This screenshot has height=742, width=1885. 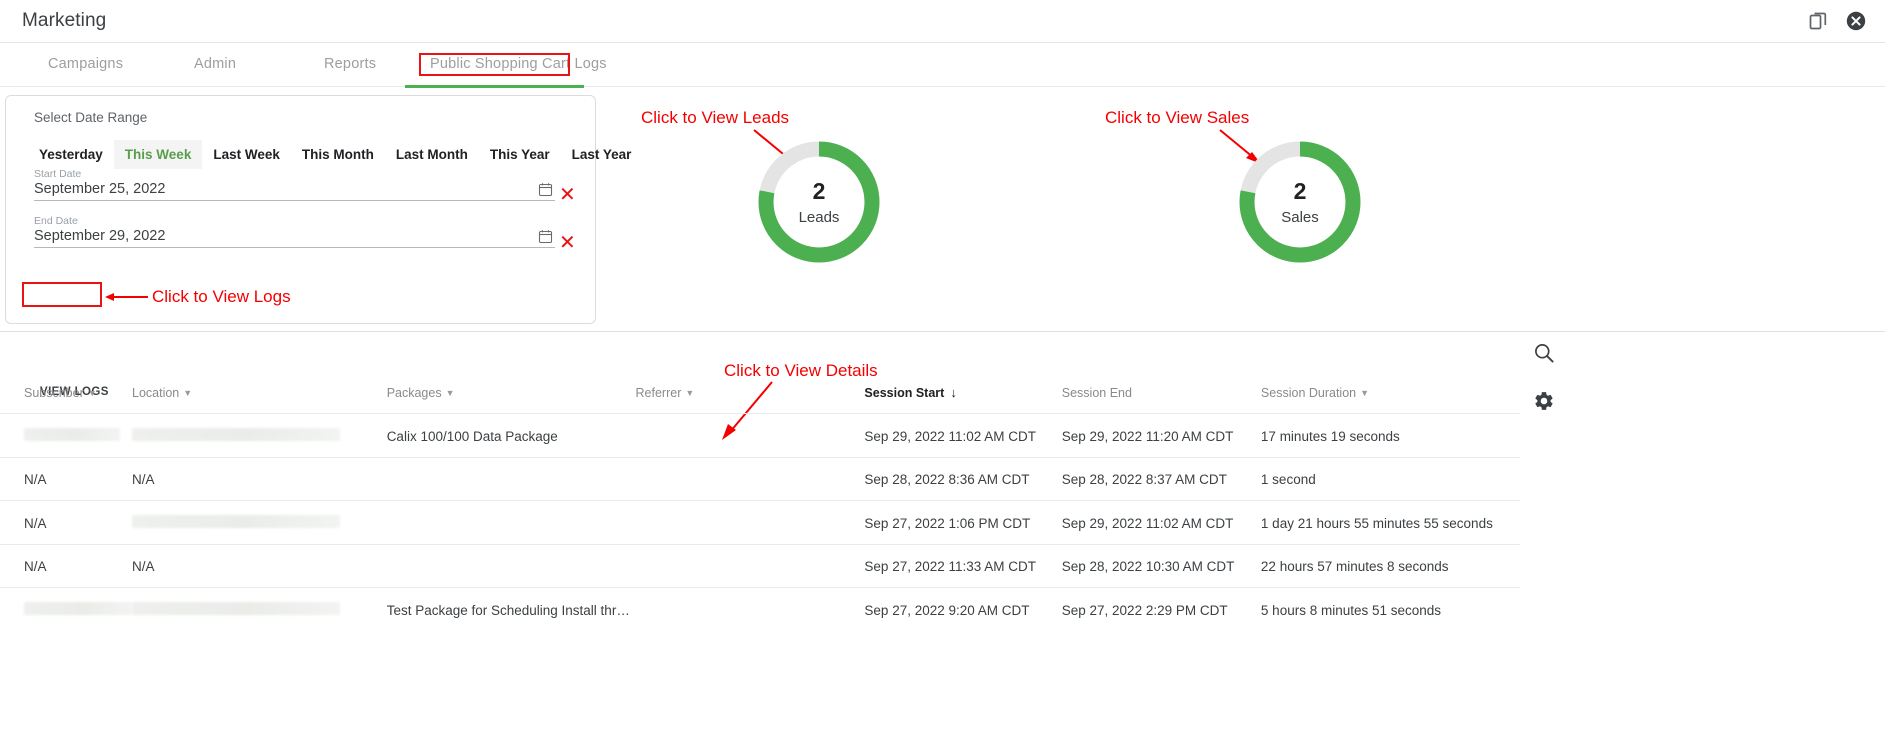 What do you see at coordinates (338, 154) in the screenshot?
I see `preset-this-month: This Month` at bounding box center [338, 154].